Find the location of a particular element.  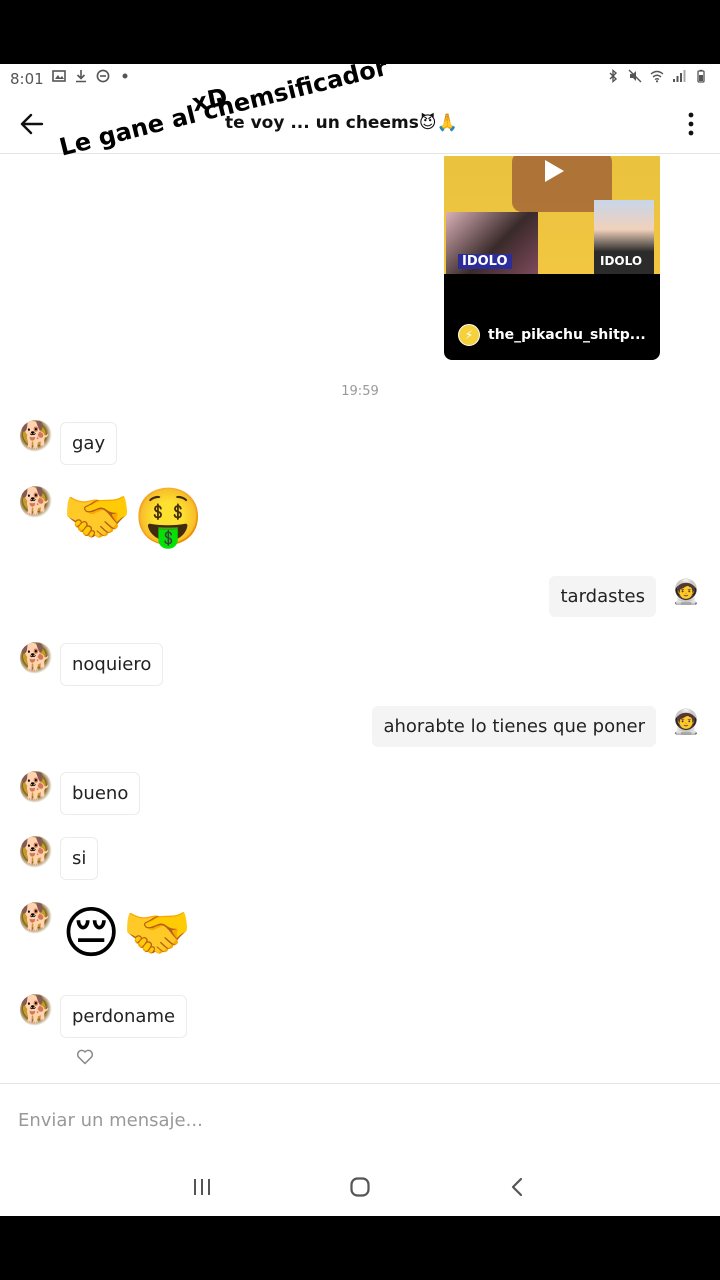

chat-title: te voy ... un cheems😈🙏 is located at coordinates (341, 123).